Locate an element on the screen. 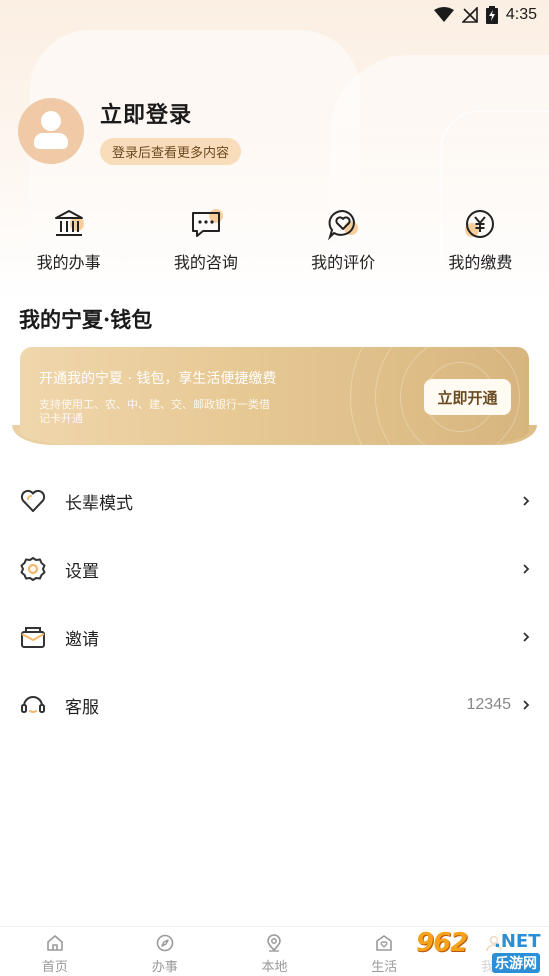 This screenshot has height=976, width=549. quick-action-label: 我的评价 is located at coordinates (343, 262).